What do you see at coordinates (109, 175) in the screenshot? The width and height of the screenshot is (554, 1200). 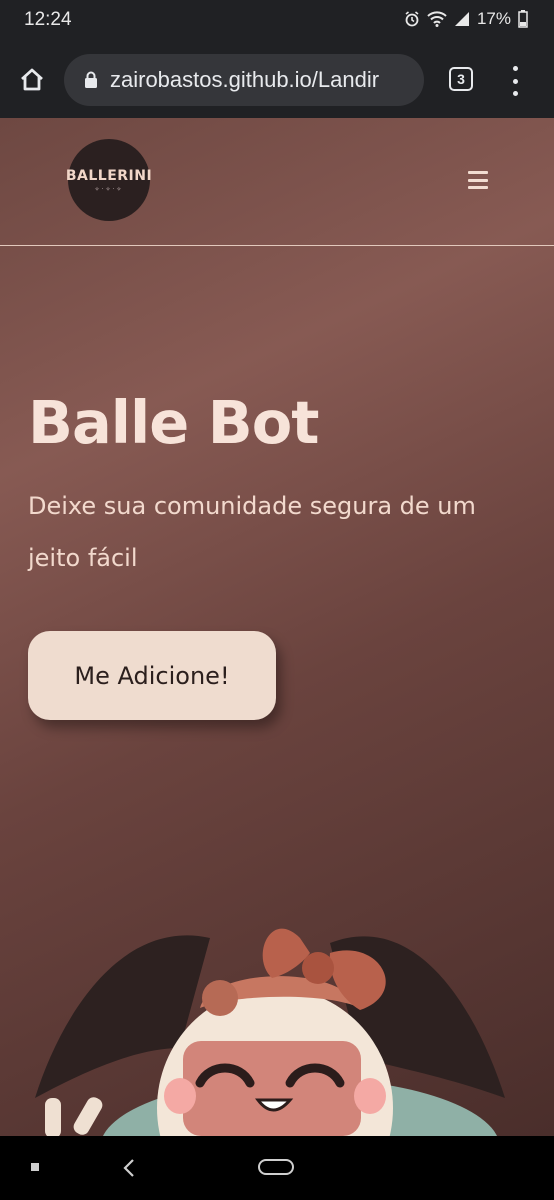 I see `logo-text: BALLERINI` at bounding box center [109, 175].